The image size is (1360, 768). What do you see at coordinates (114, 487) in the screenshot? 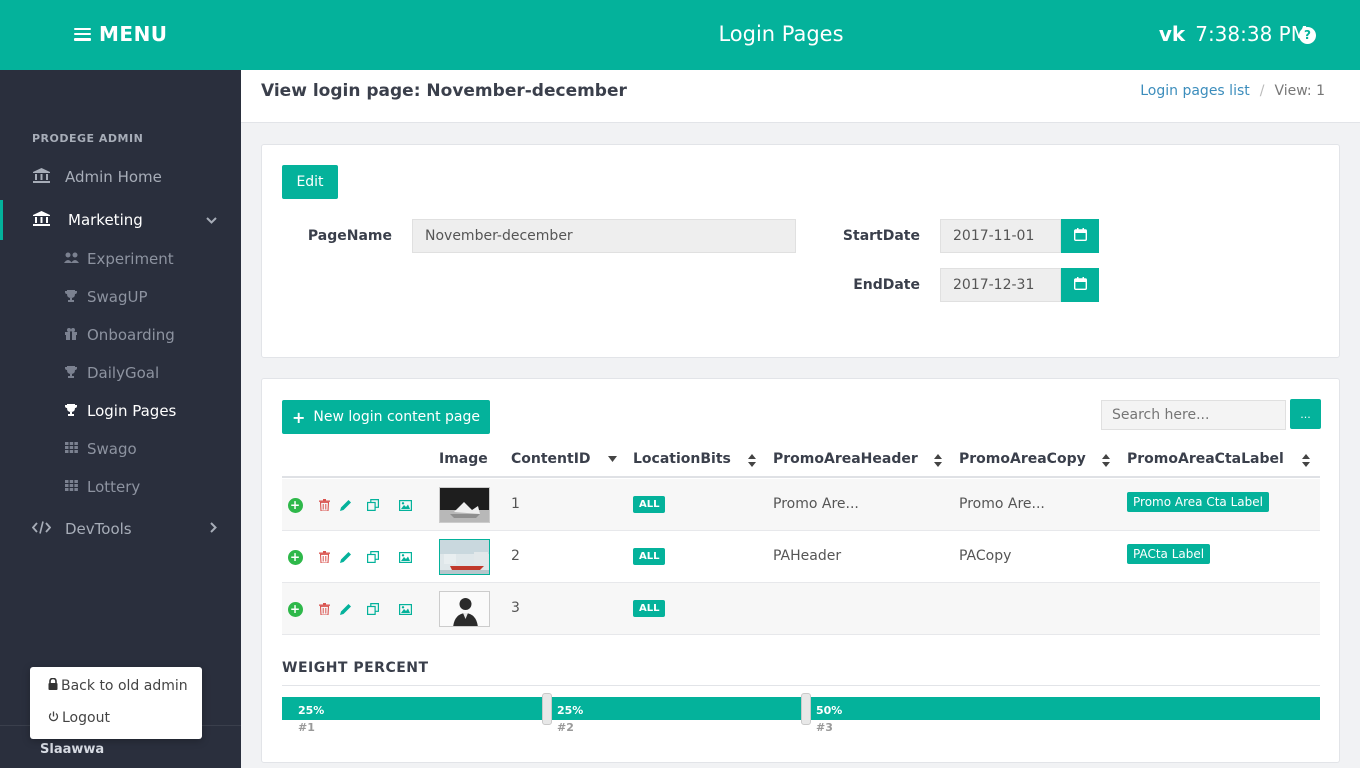
I see `sidebar-subitem-label: Lottery` at bounding box center [114, 487].